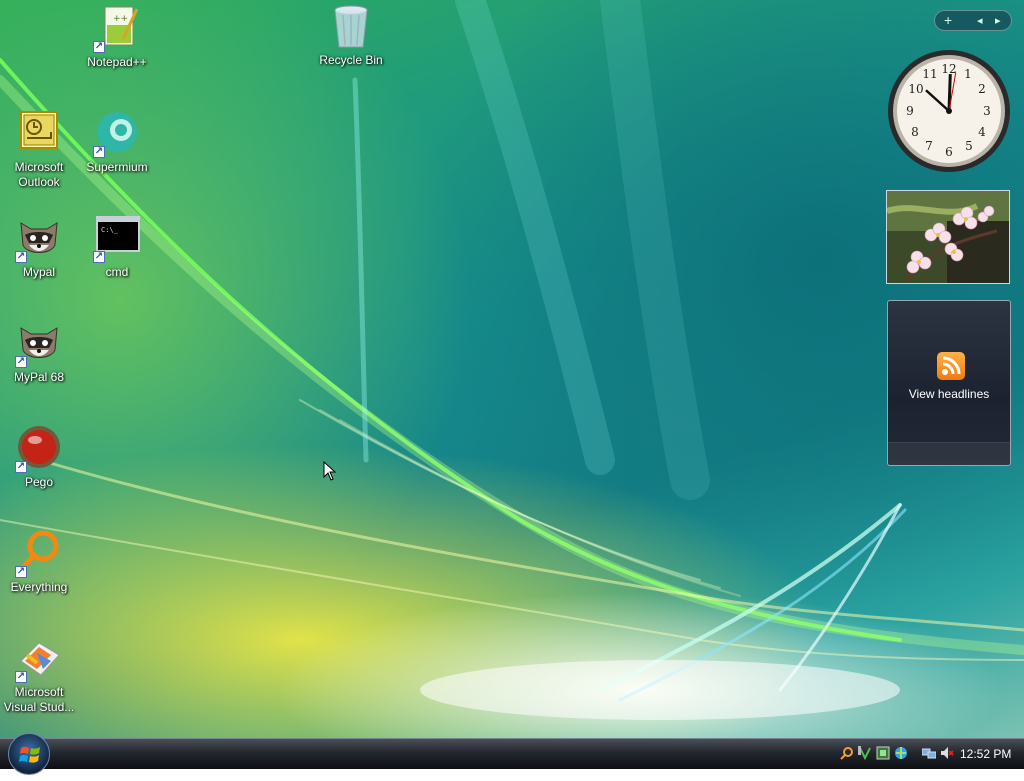 The width and height of the screenshot is (1024, 781). What do you see at coordinates (901, 753) in the screenshot?
I see `network-share-icon` at bounding box center [901, 753].